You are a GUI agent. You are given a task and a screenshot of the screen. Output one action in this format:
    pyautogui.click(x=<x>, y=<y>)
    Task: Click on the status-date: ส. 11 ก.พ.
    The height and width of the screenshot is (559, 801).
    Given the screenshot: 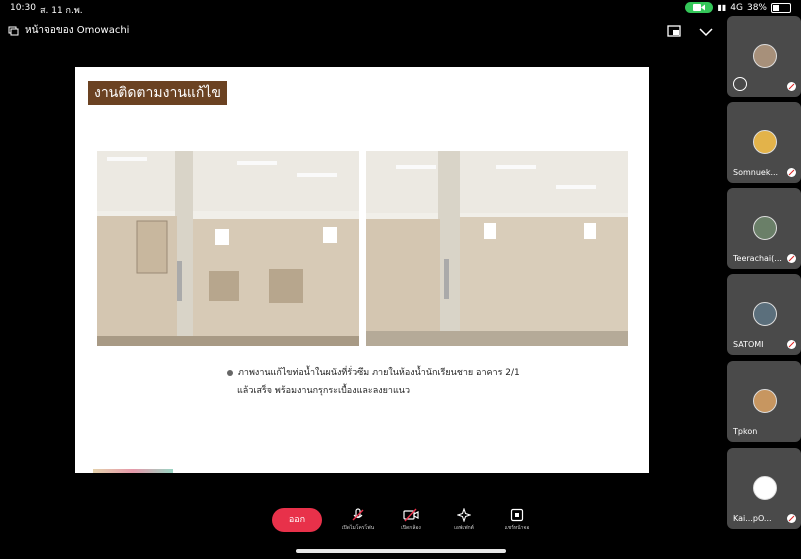 What is the action you would take?
    pyautogui.click(x=61, y=11)
    